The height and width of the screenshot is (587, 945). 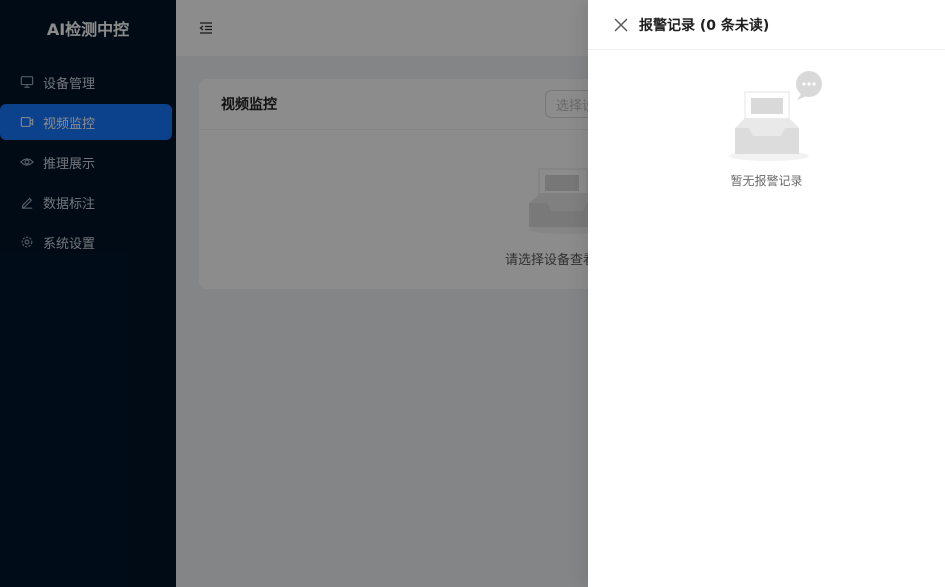 What do you see at coordinates (766, 181) in the screenshot?
I see `drawer-empty-text: 暂无报警记录` at bounding box center [766, 181].